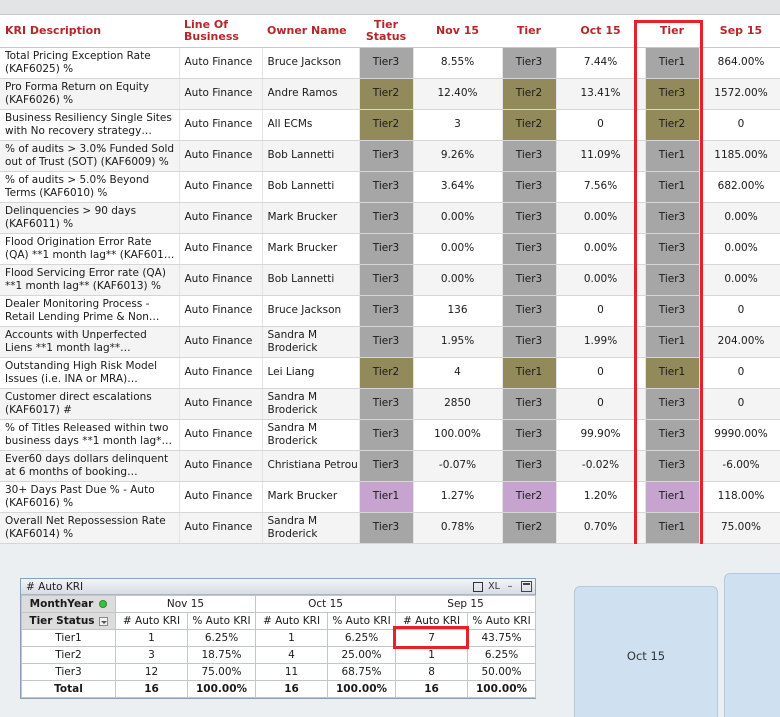 This screenshot has width=780, height=717. I want to click on pivot-row-label: Tier3, so click(68, 672).